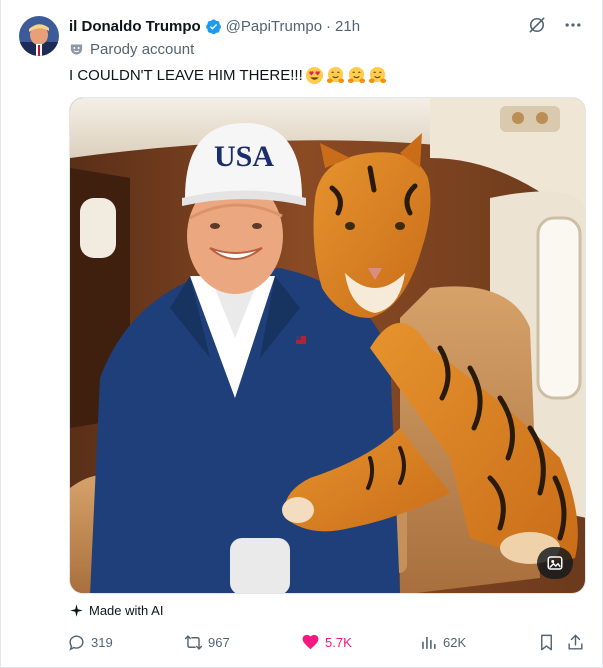 The height and width of the screenshot is (668, 603). What do you see at coordinates (429, 642) in the screenshot?
I see `views-chart-icon` at bounding box center [429, 642].